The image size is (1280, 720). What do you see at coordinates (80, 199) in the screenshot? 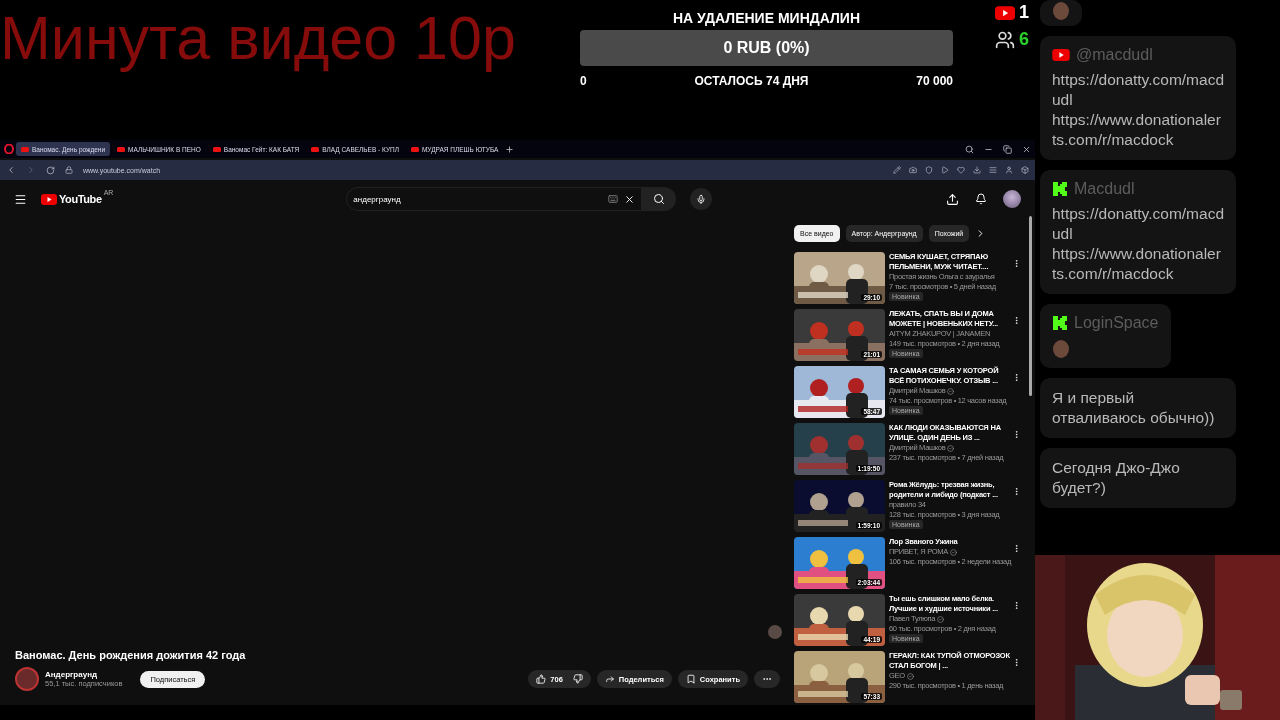
I see `youtube-logo: YouTube` at bounding box center [80, 199].